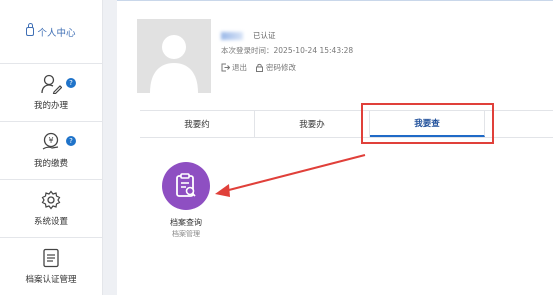  What do you see at coordinates (50, 106) in the screenshot?
I see `sidebar-item-label: 我的办理` at bounding box center [50, 106].